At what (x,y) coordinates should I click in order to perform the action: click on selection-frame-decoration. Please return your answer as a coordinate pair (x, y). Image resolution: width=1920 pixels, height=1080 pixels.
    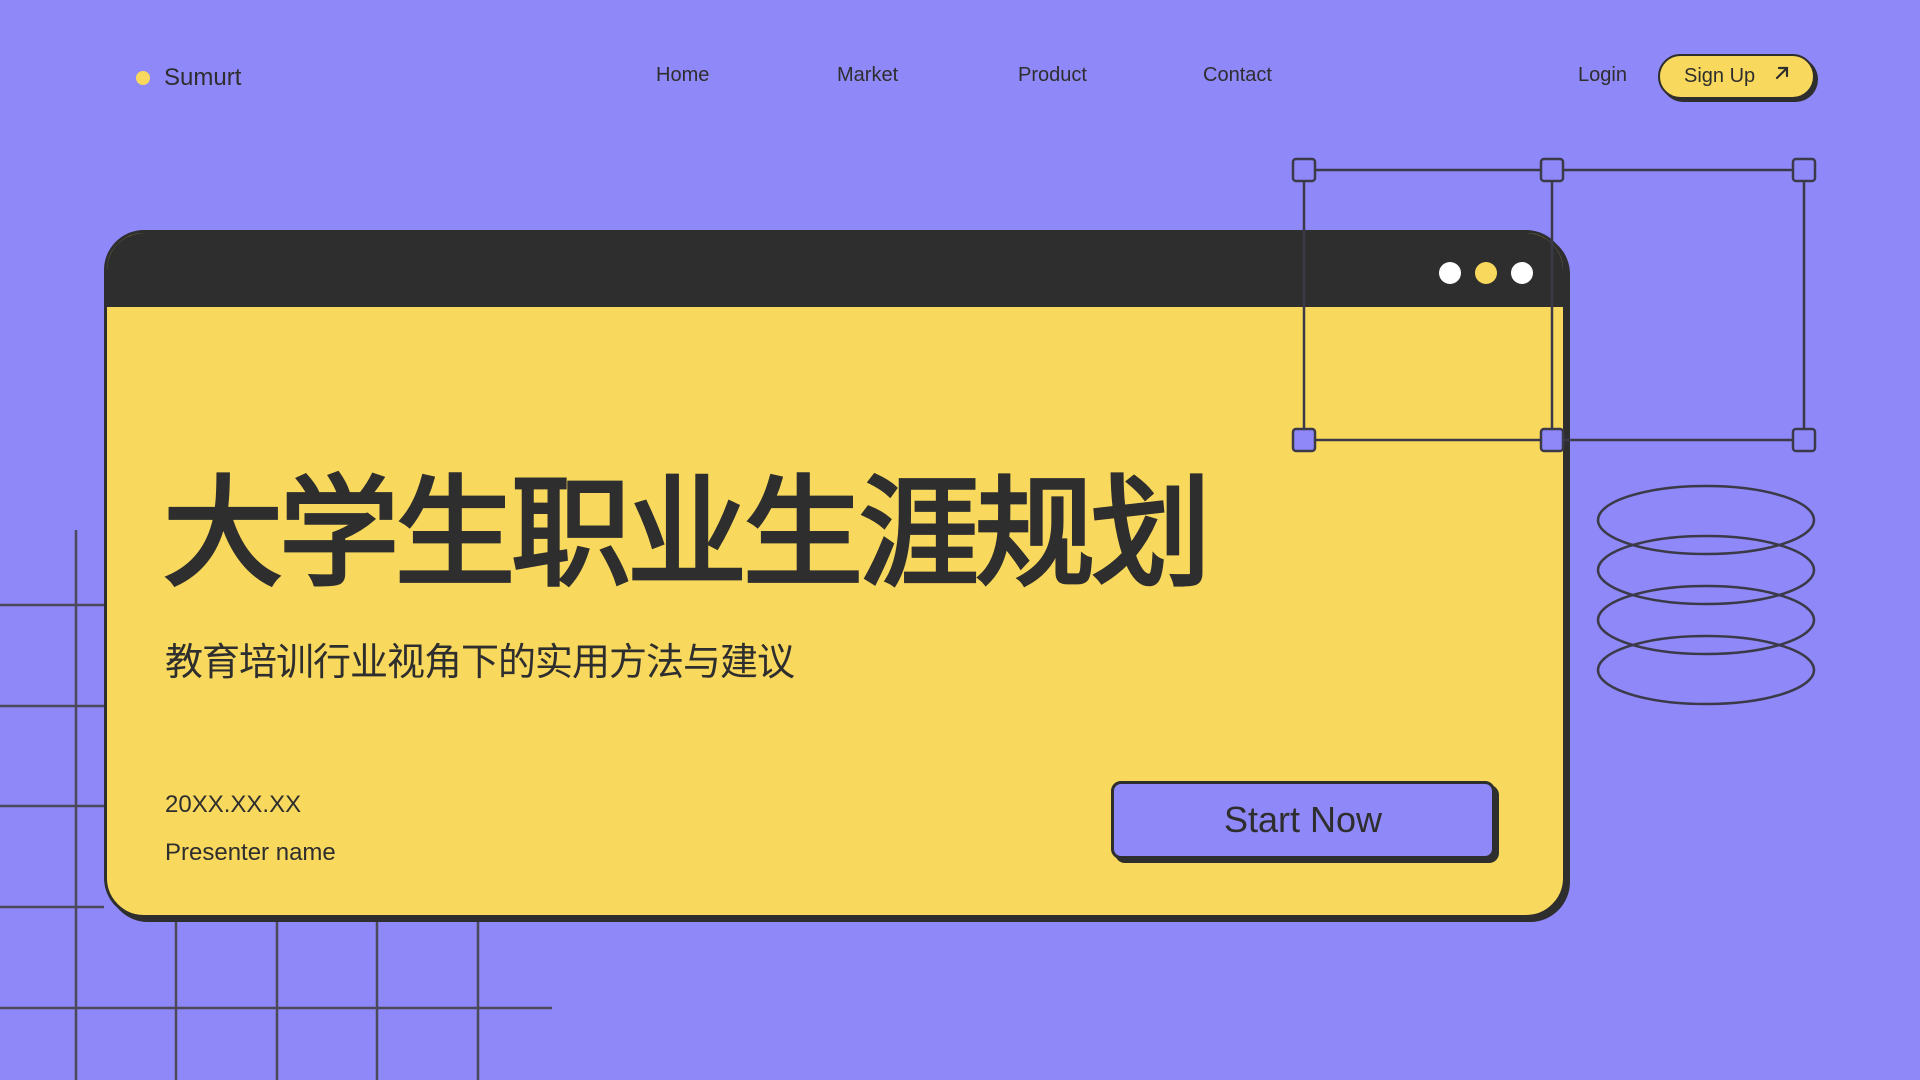
    Looking at the image, I should click on (1554, 431).